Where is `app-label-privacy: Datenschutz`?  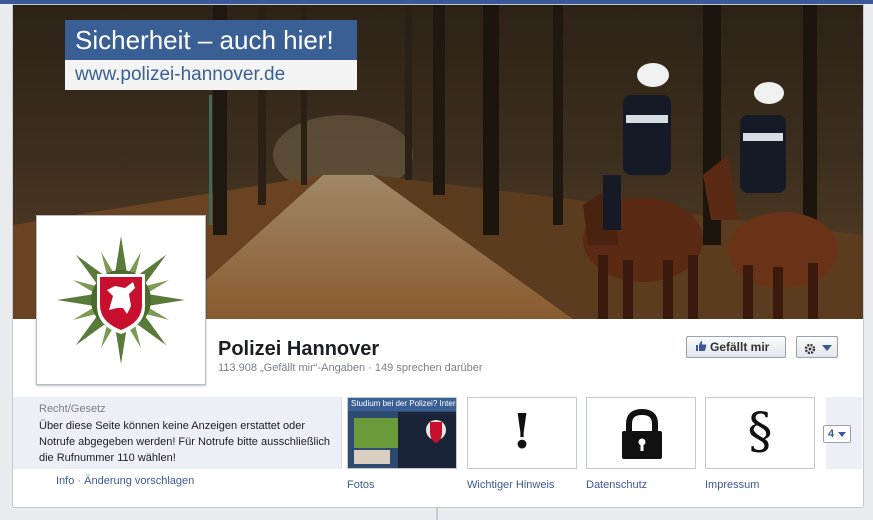
app-label-privacy: Datenschutz is located at coordinates (616, 485).